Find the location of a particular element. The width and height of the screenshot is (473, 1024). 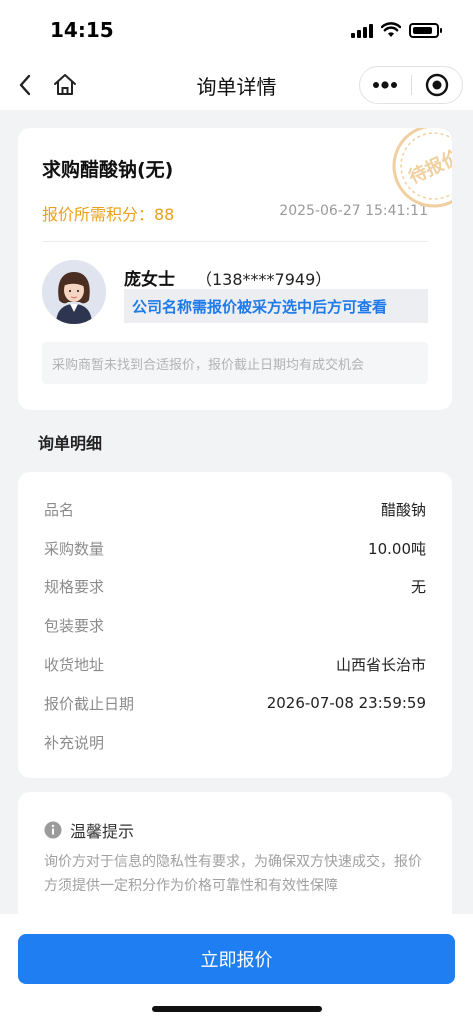

detail-row-spec: 规格要求 无 is located at coordinates (235, 586).